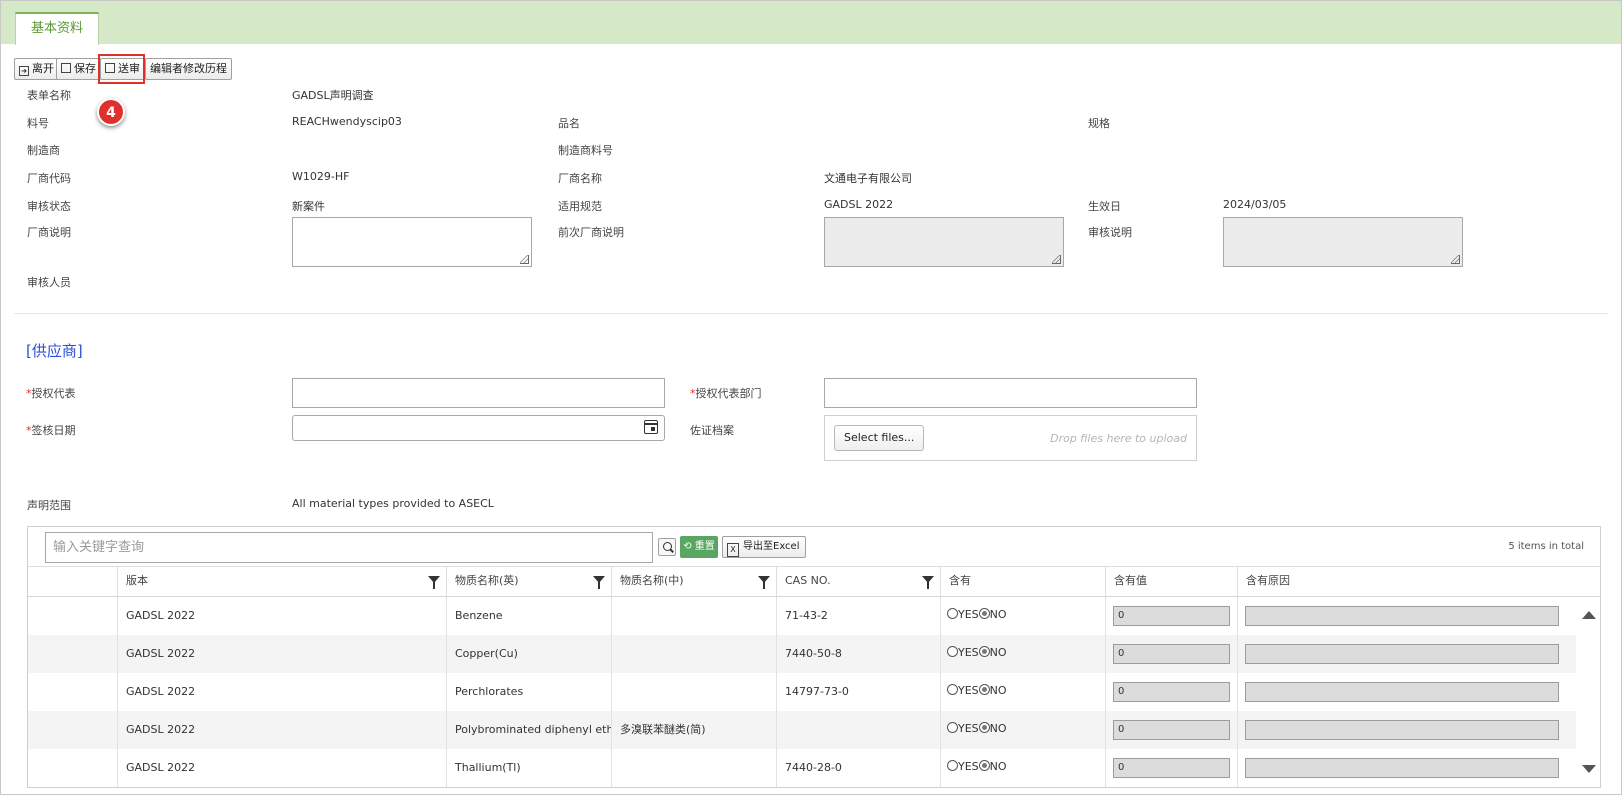  What do you see at coordinates (349, 547) in the screenshot?
I see `grid-search-input: 输入关键字查询` at bounding box center [349, 547].